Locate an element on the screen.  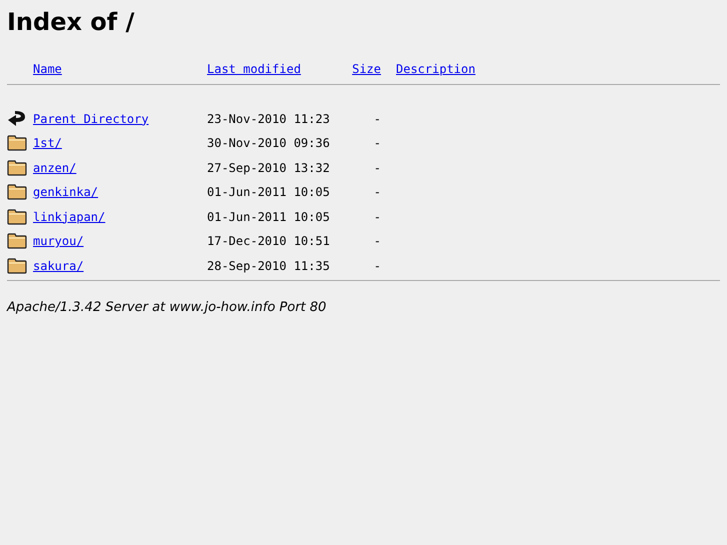
date-cell-text: 27-Sep-2010 13:32 is located at coordinates (269, 167).